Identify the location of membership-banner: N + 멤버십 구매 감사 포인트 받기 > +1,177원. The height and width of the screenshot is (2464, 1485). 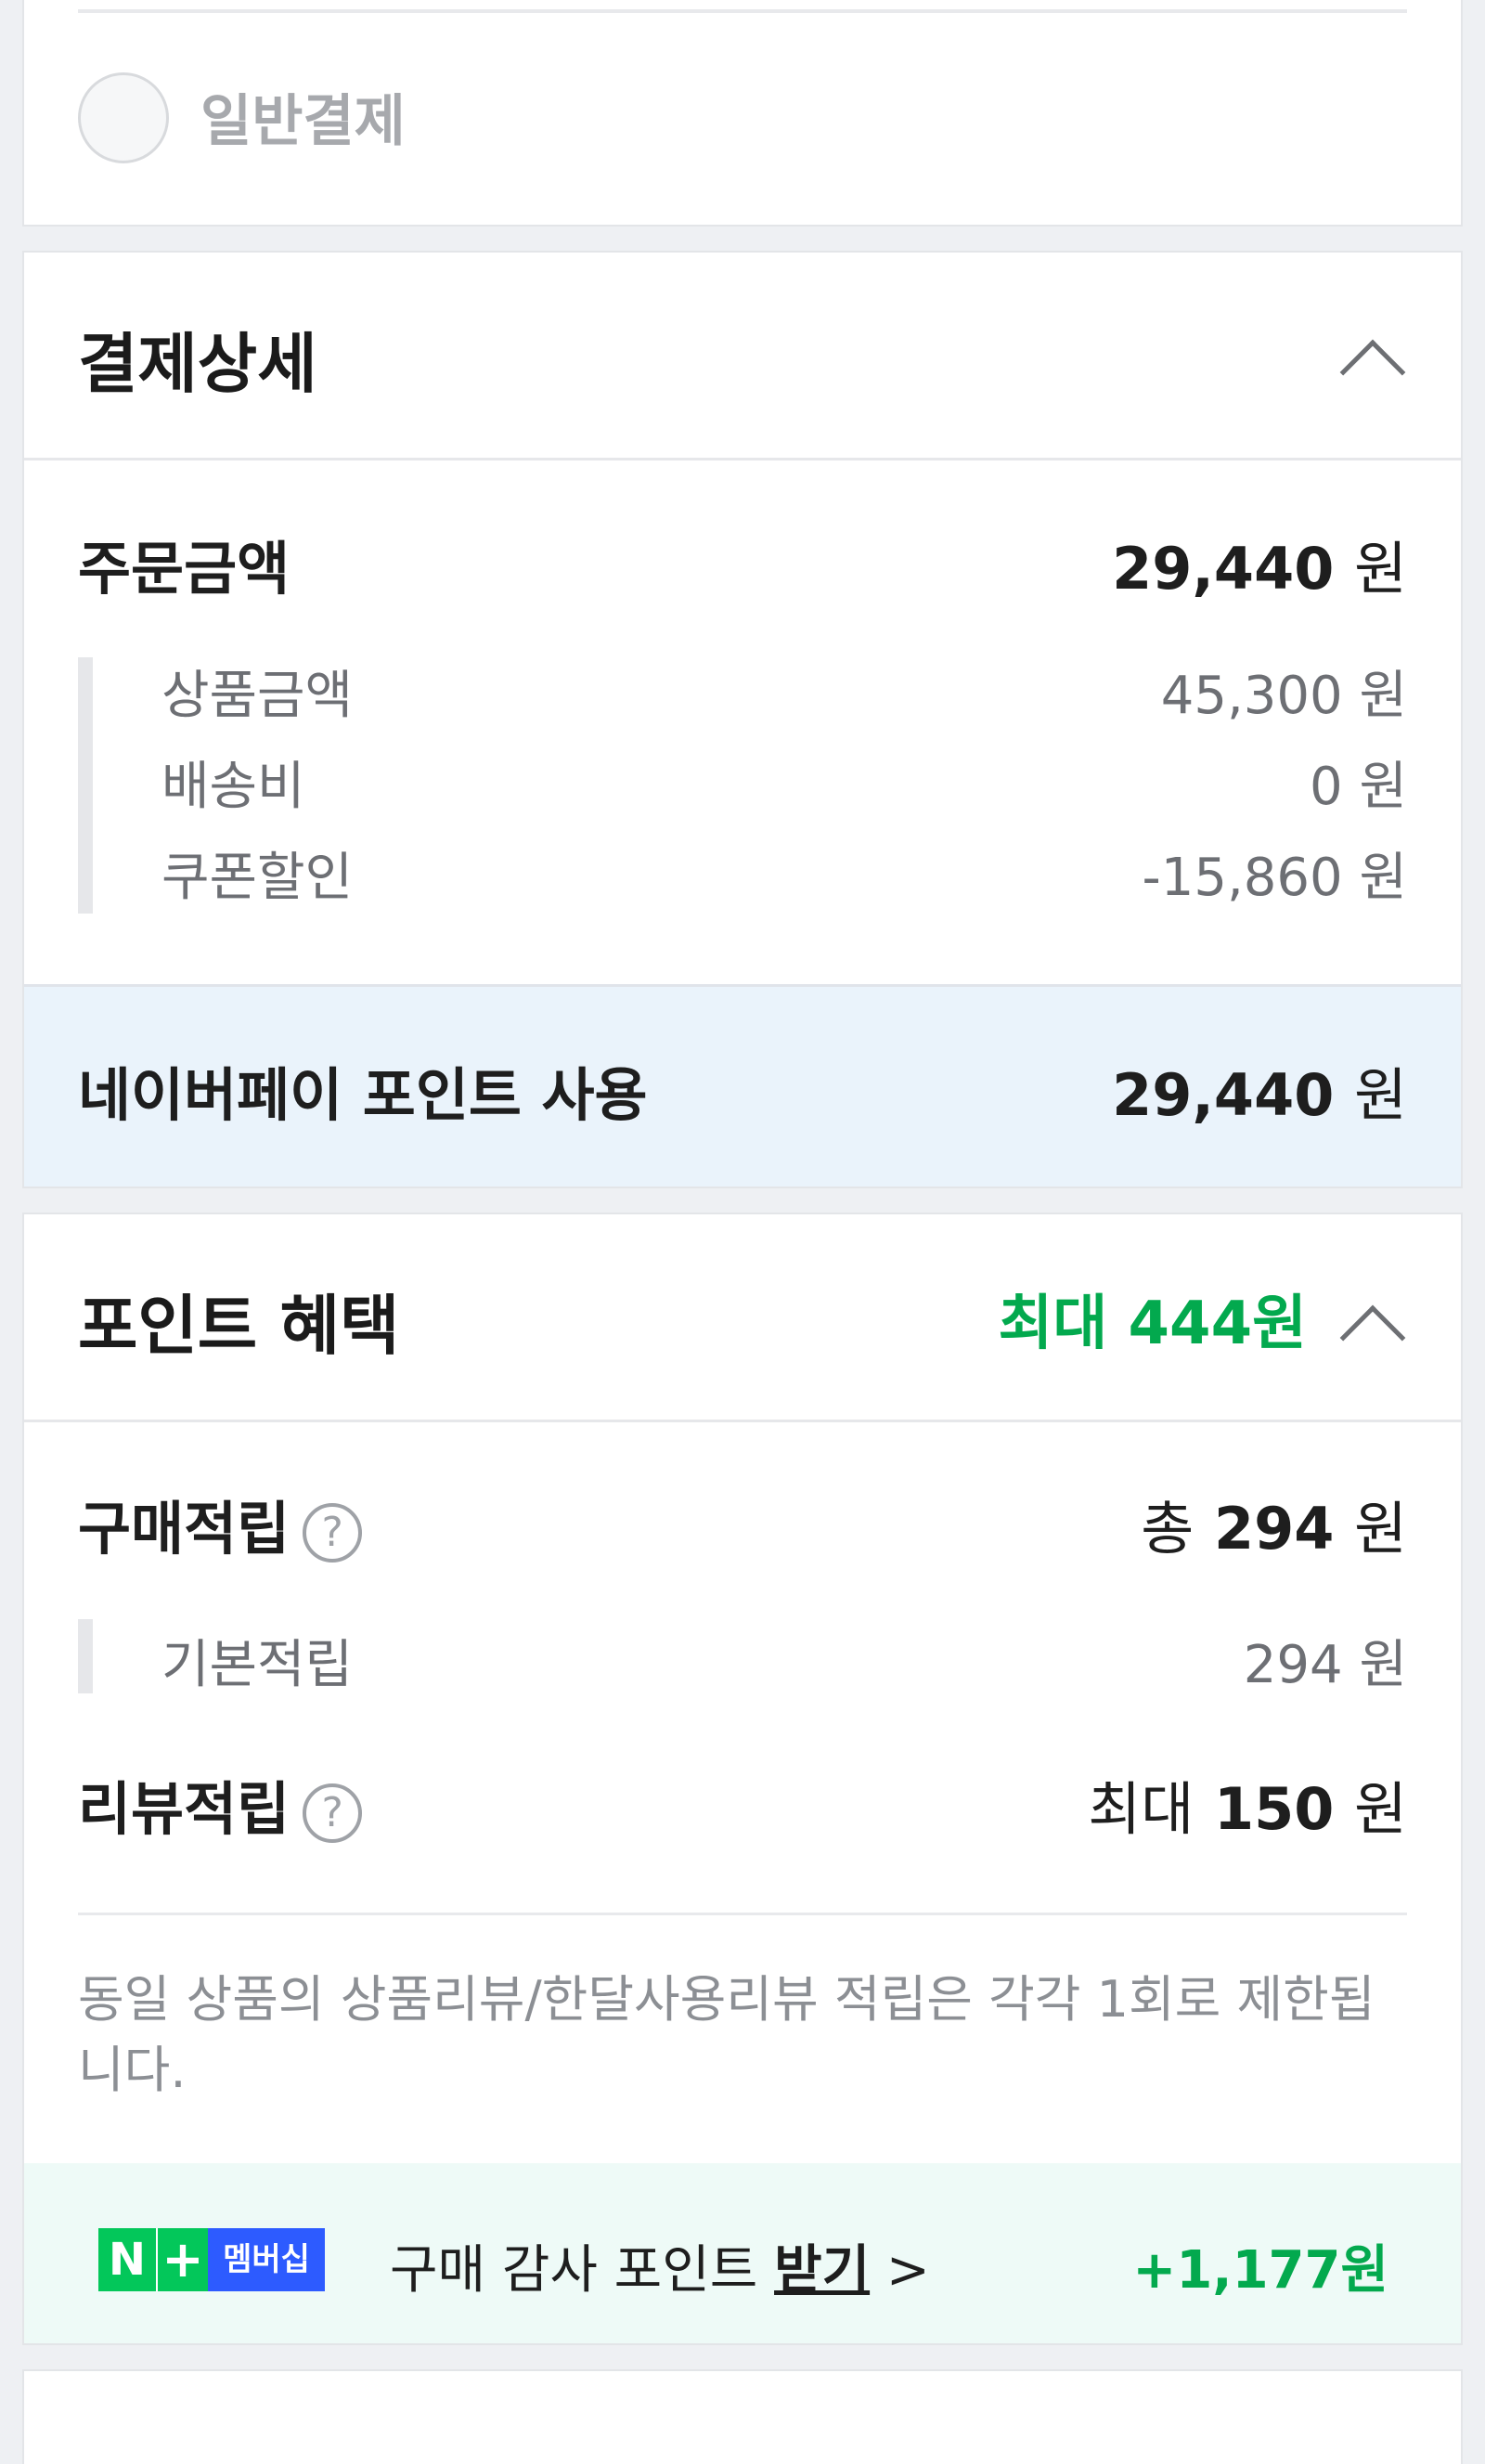
(742, 2253).